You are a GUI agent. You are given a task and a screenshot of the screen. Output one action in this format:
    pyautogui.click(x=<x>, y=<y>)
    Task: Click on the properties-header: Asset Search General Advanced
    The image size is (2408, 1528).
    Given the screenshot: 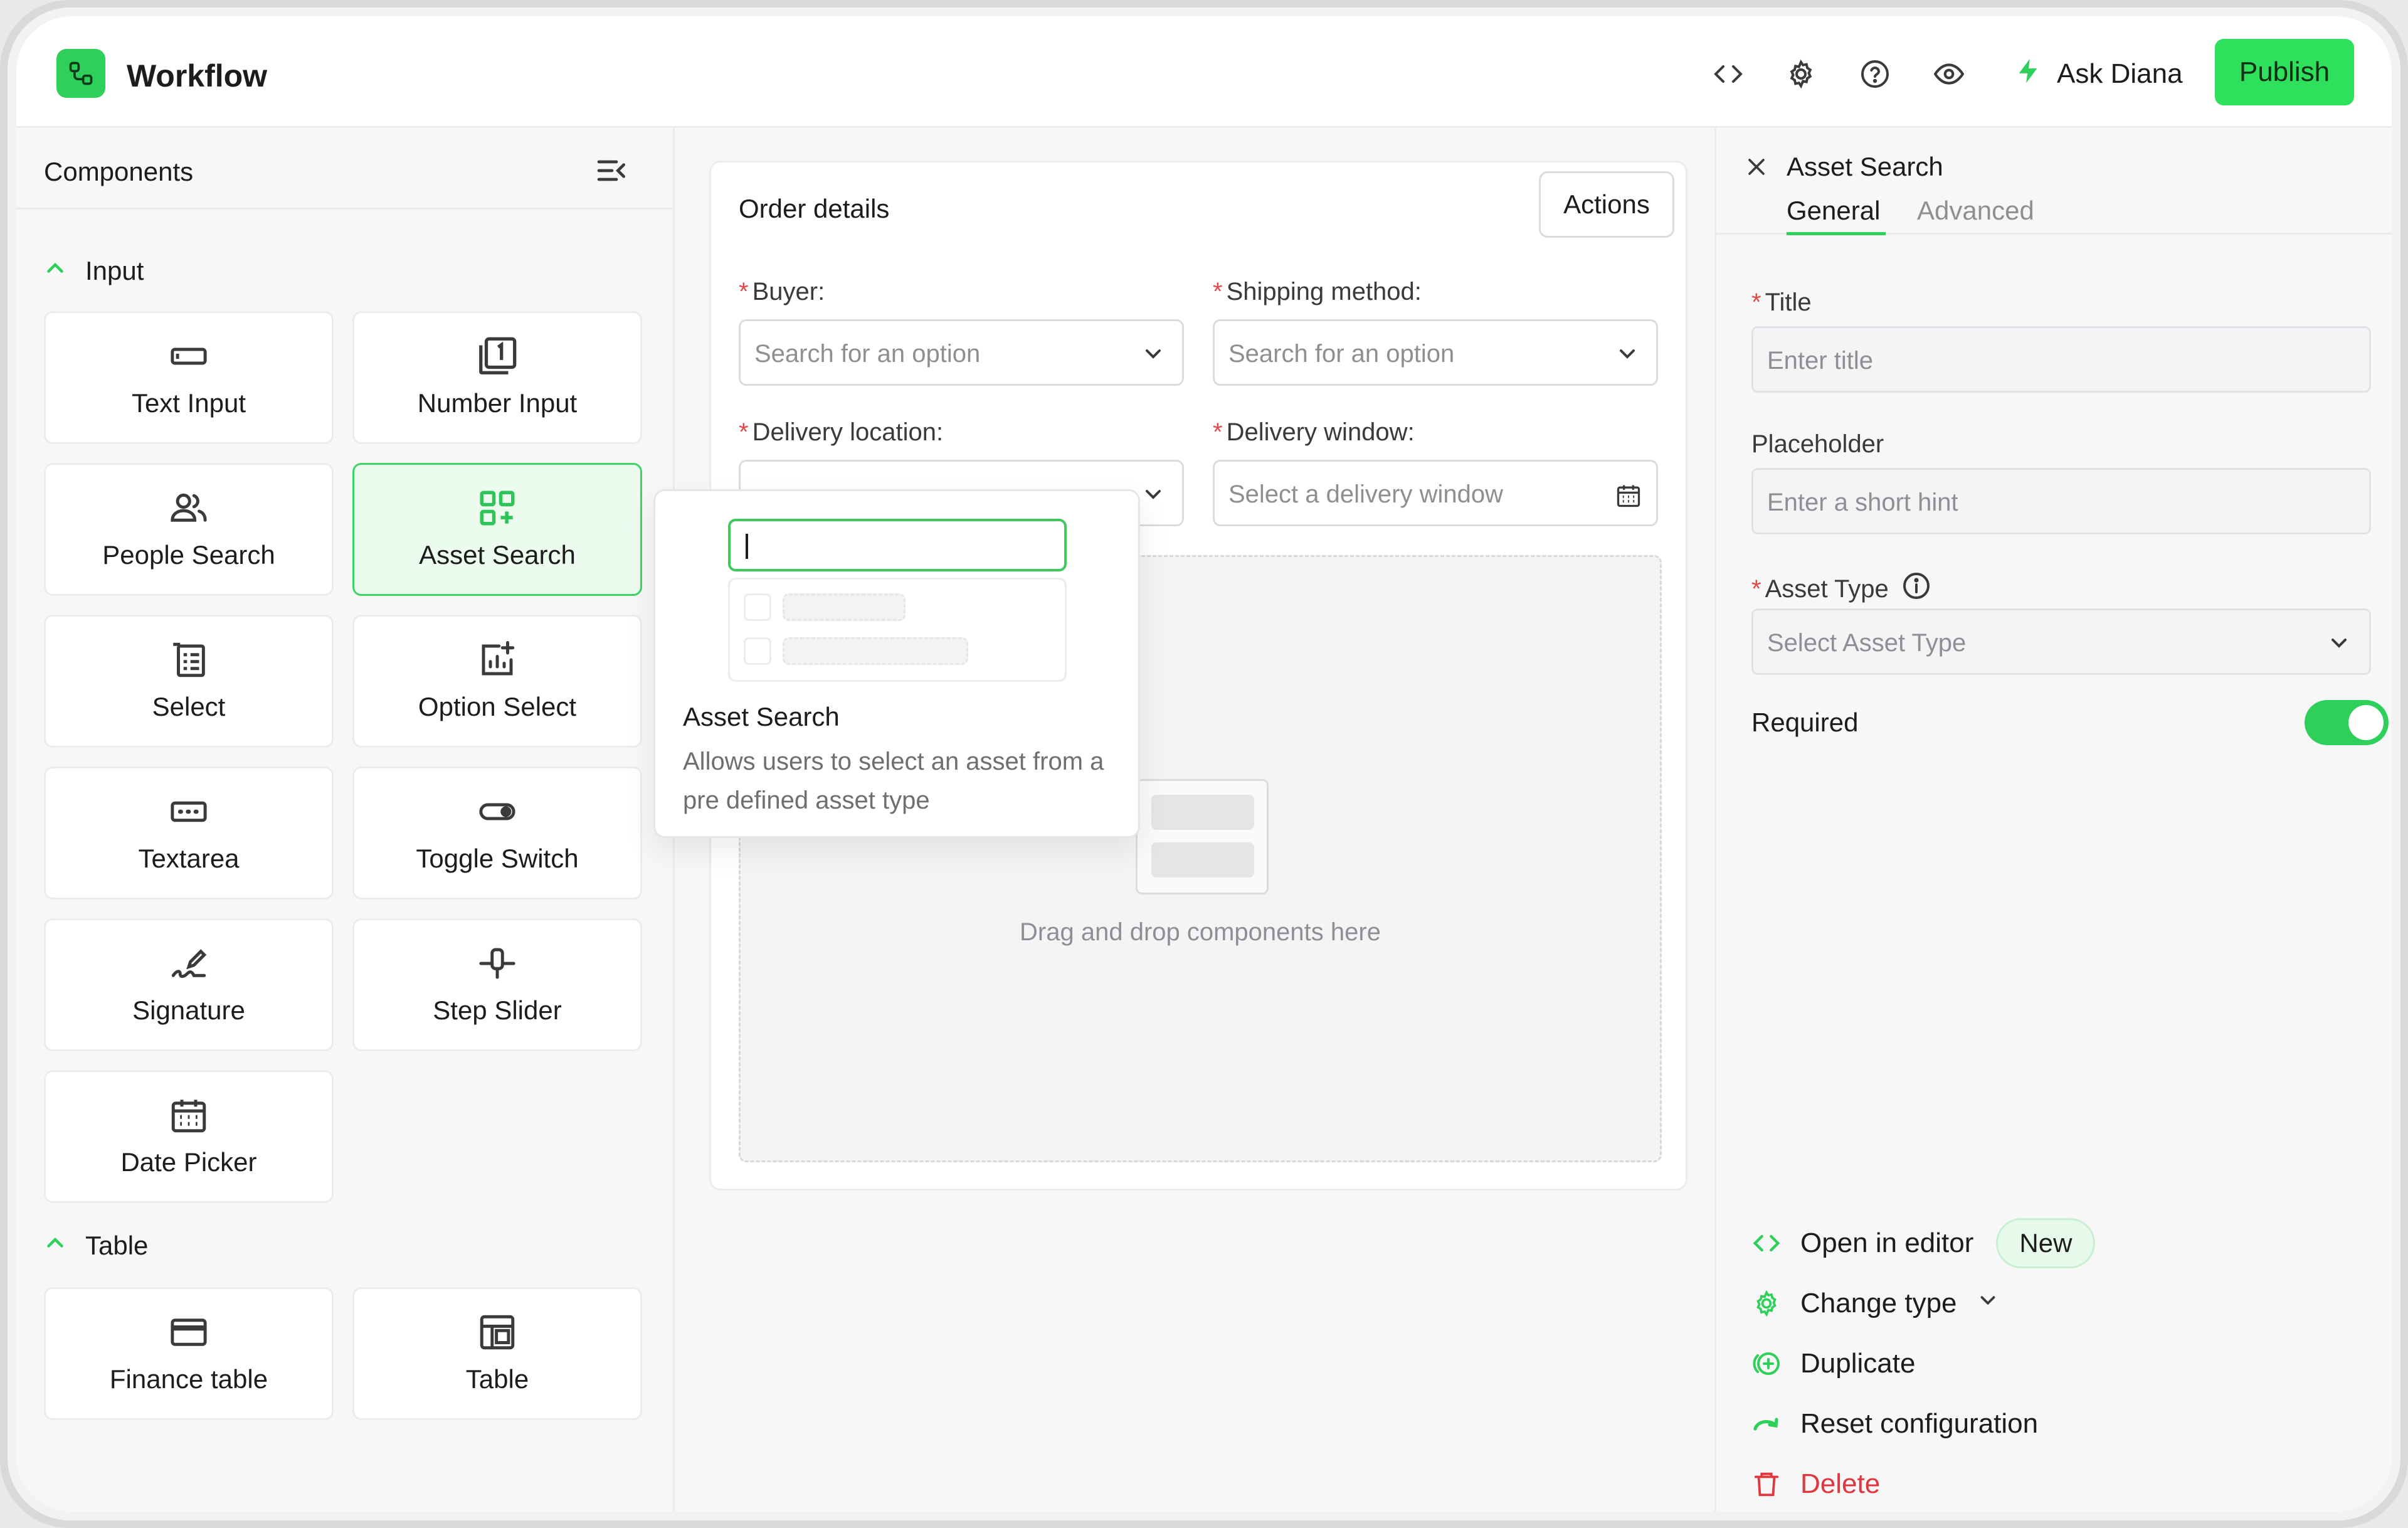 What is the action you would take?
    pyautogui.click(x=2054, y=181)
    